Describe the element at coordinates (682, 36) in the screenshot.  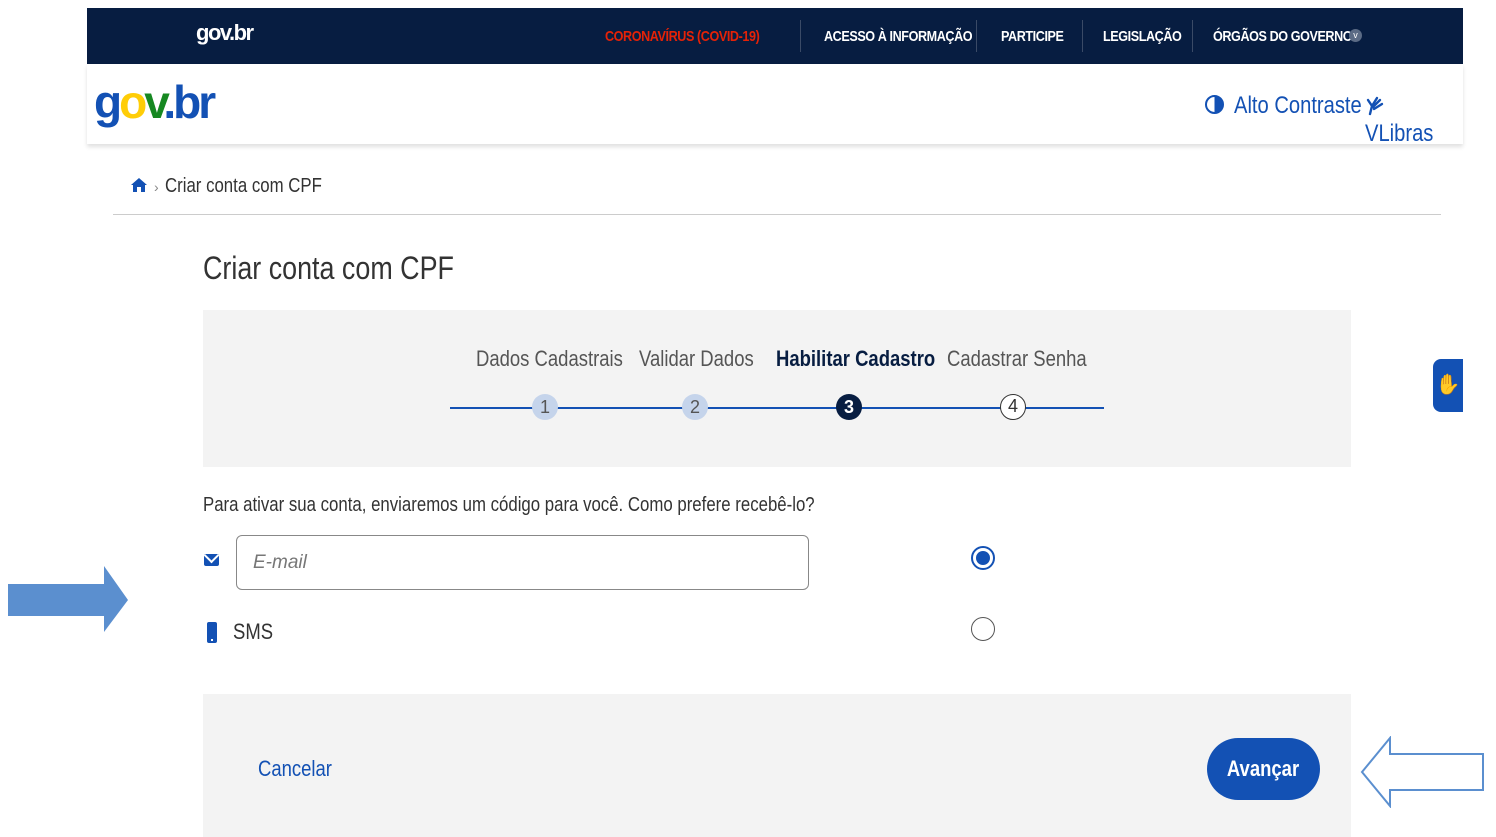
I see `topbar-link-covid-label: CORONAVÍRUS (COVID-19)` at that location.